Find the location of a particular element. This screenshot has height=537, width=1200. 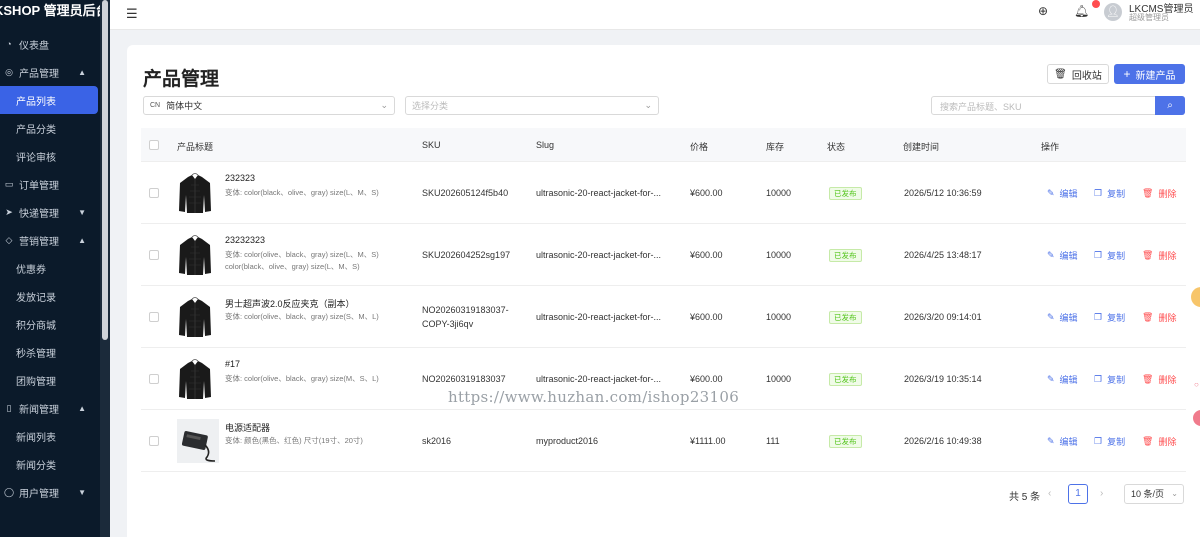

sidebar-item-product-category: 产品分类 is located at coordinates (50, 128).